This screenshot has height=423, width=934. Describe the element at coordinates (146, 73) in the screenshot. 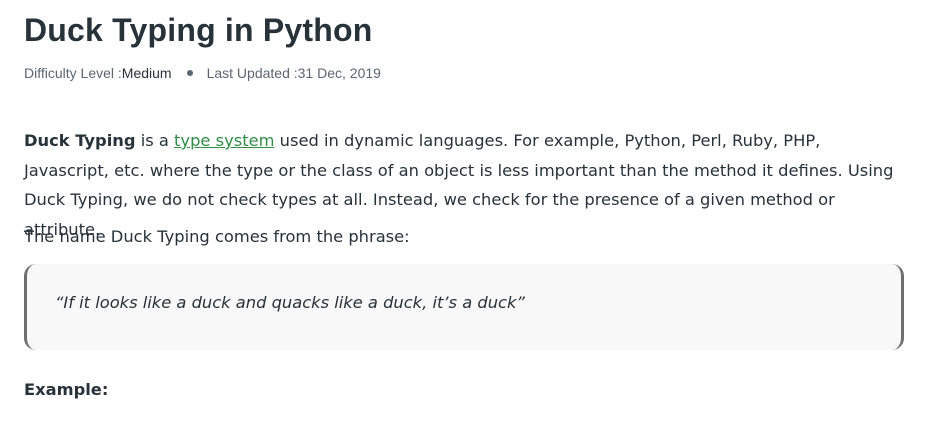

I see `difficulty-value: Medium` at that location.